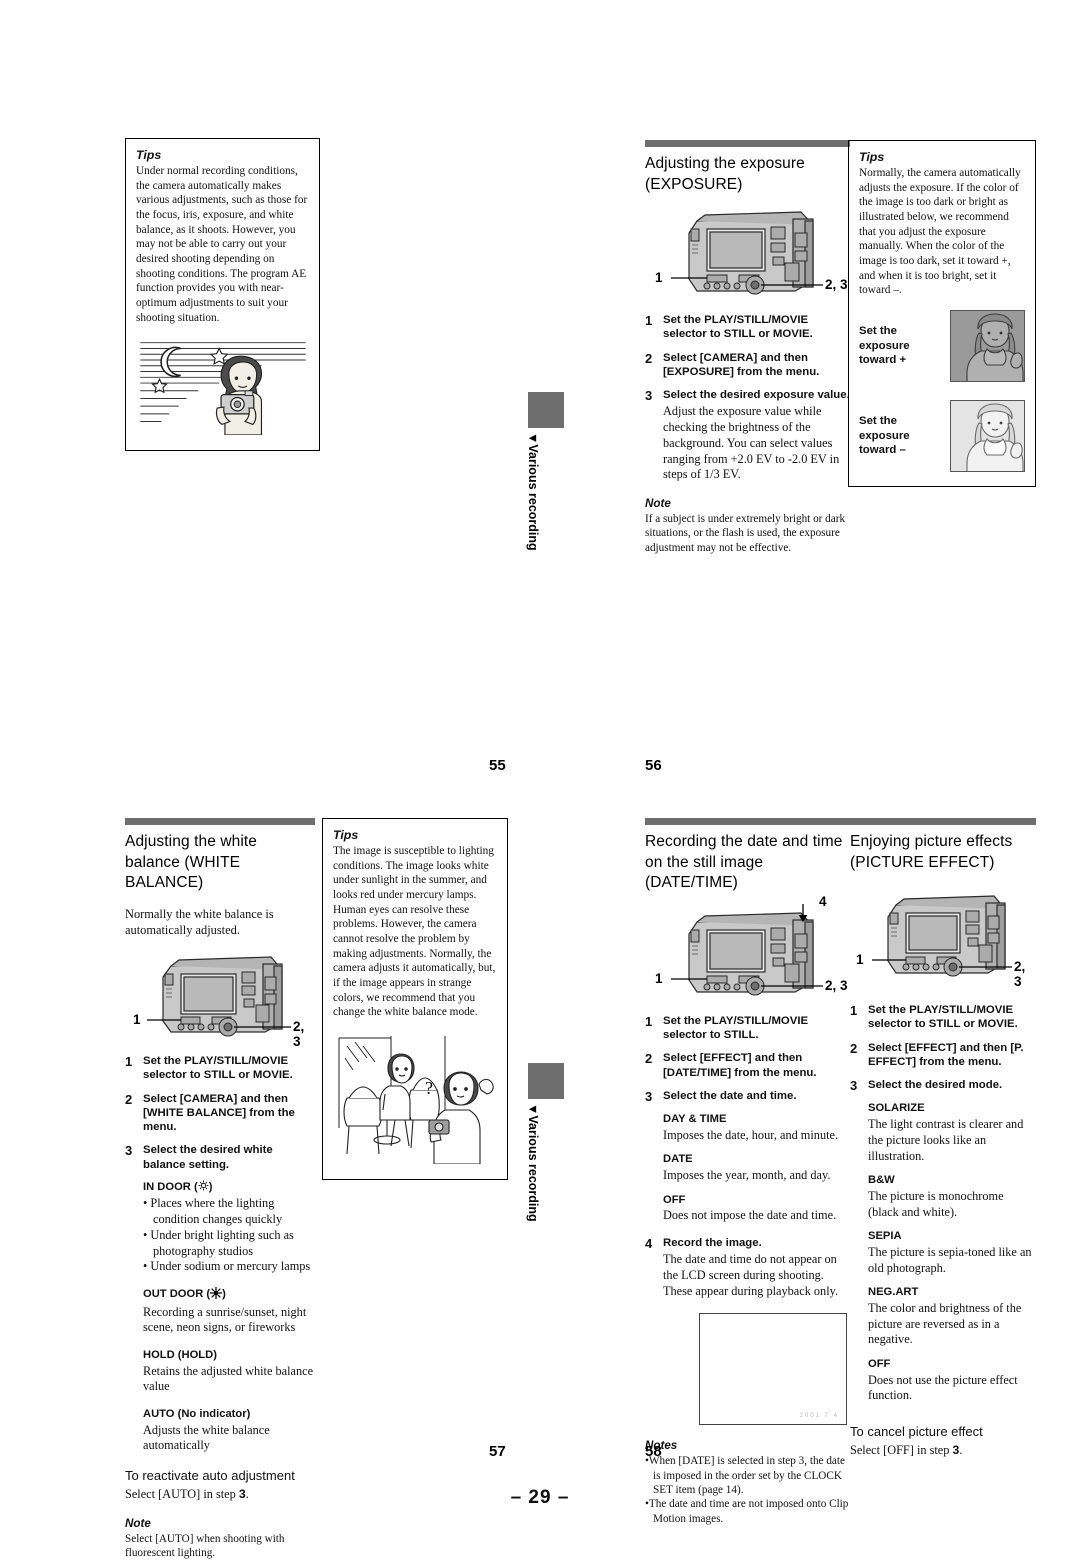 This screenshot has height=1561, width=1080. Describe the element at coordinates (216, 1295) in the screenshot. I see `sun-icon` at that location.